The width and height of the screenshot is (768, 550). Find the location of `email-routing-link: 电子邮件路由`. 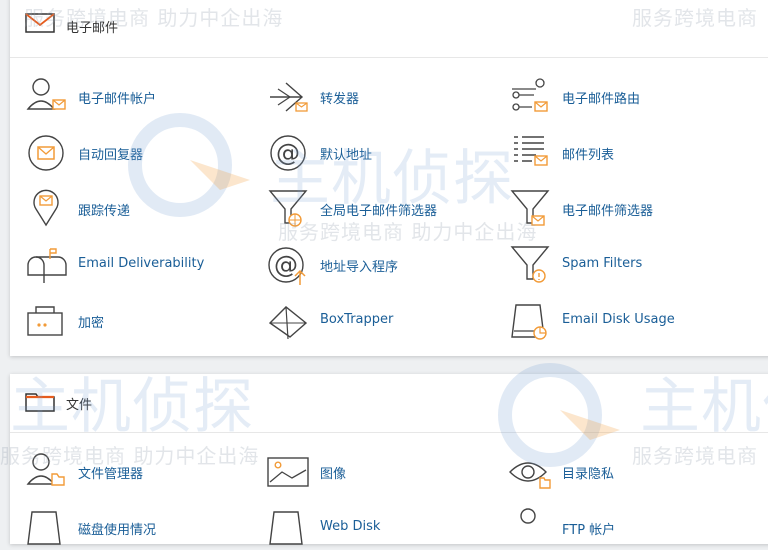

email-routing-link: 电子邮件路由 is located at coordinates (623, 97).